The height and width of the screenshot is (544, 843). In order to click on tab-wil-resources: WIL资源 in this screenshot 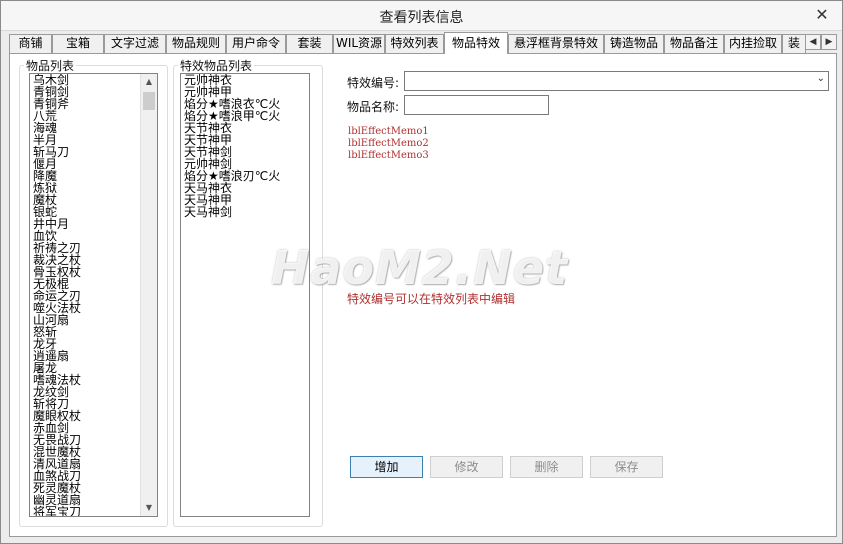, I will do `click(359, 43)`.